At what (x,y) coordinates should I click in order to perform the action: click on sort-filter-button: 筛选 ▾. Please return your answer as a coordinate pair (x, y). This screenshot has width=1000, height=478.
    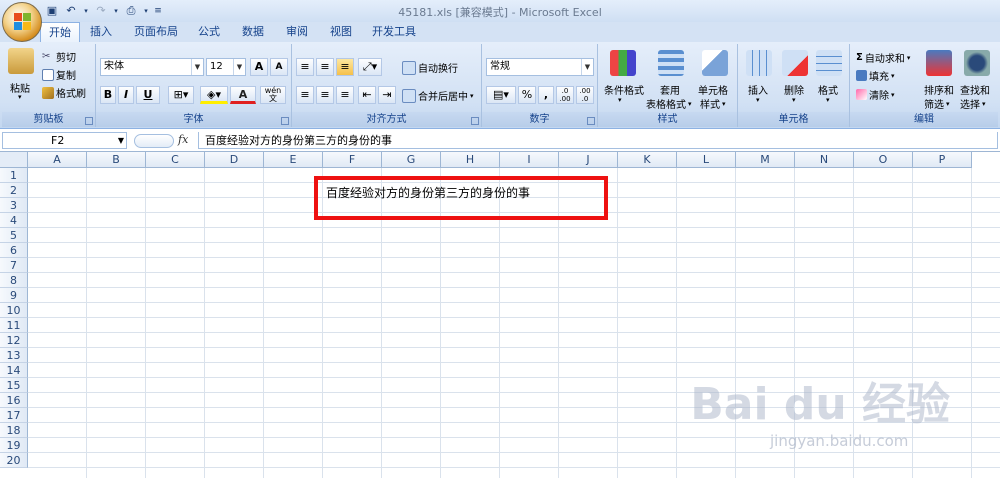
    Looking at the image, I should click on (937, 104).